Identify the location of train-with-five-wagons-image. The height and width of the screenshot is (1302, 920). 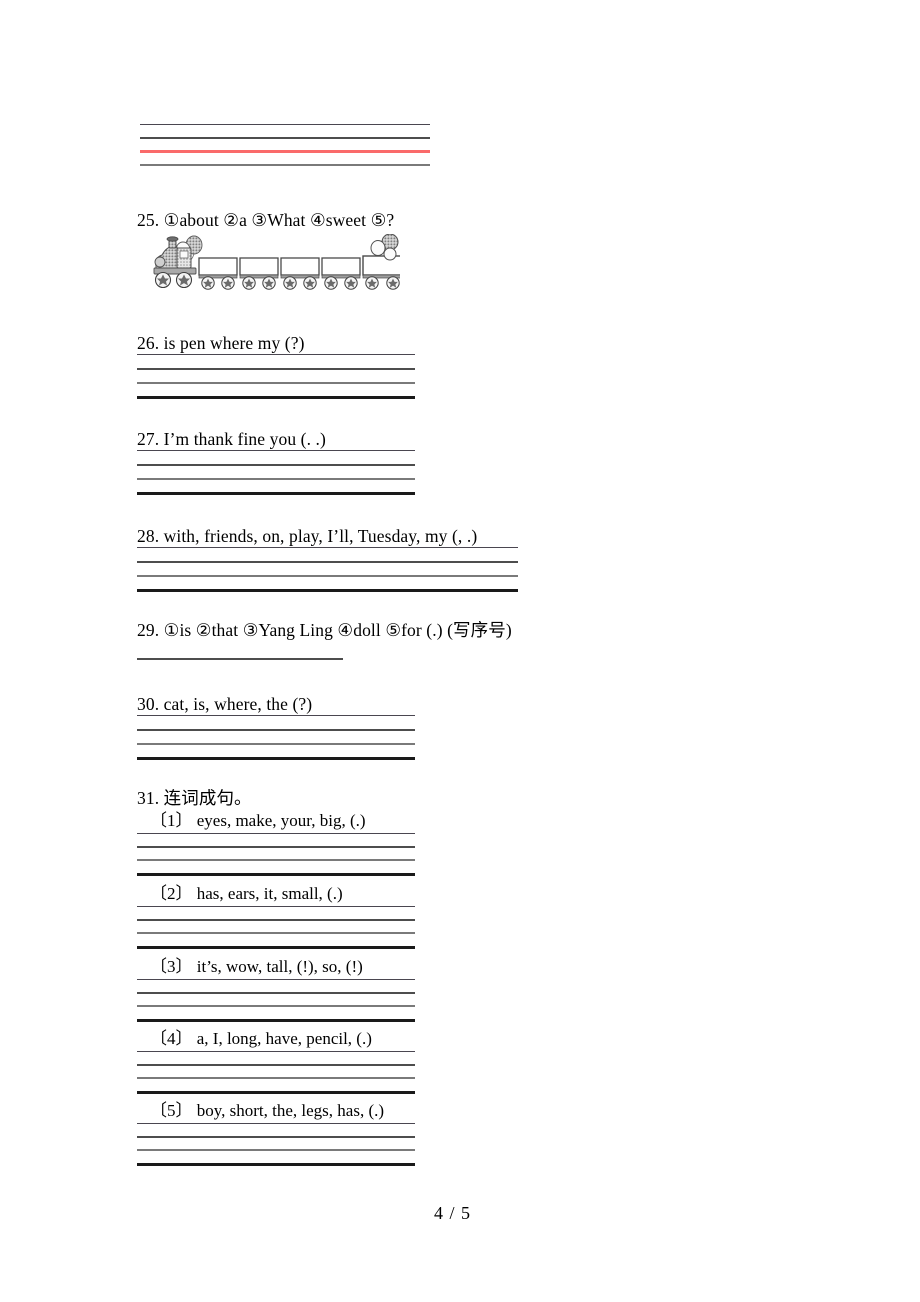
(275, 265).